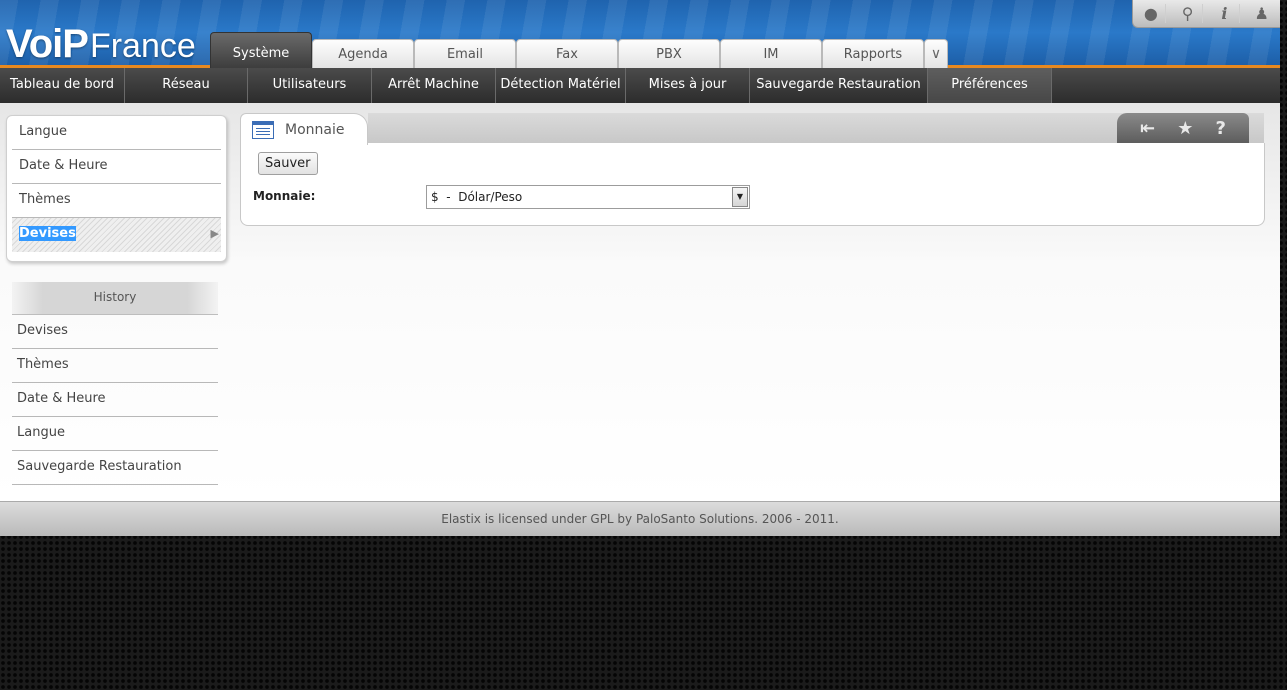 The width and height of the screenshot is (1287, 690). Describe the element at coordinates (465, 53) in the screenshot. I see `tab-email: Email` at that location.